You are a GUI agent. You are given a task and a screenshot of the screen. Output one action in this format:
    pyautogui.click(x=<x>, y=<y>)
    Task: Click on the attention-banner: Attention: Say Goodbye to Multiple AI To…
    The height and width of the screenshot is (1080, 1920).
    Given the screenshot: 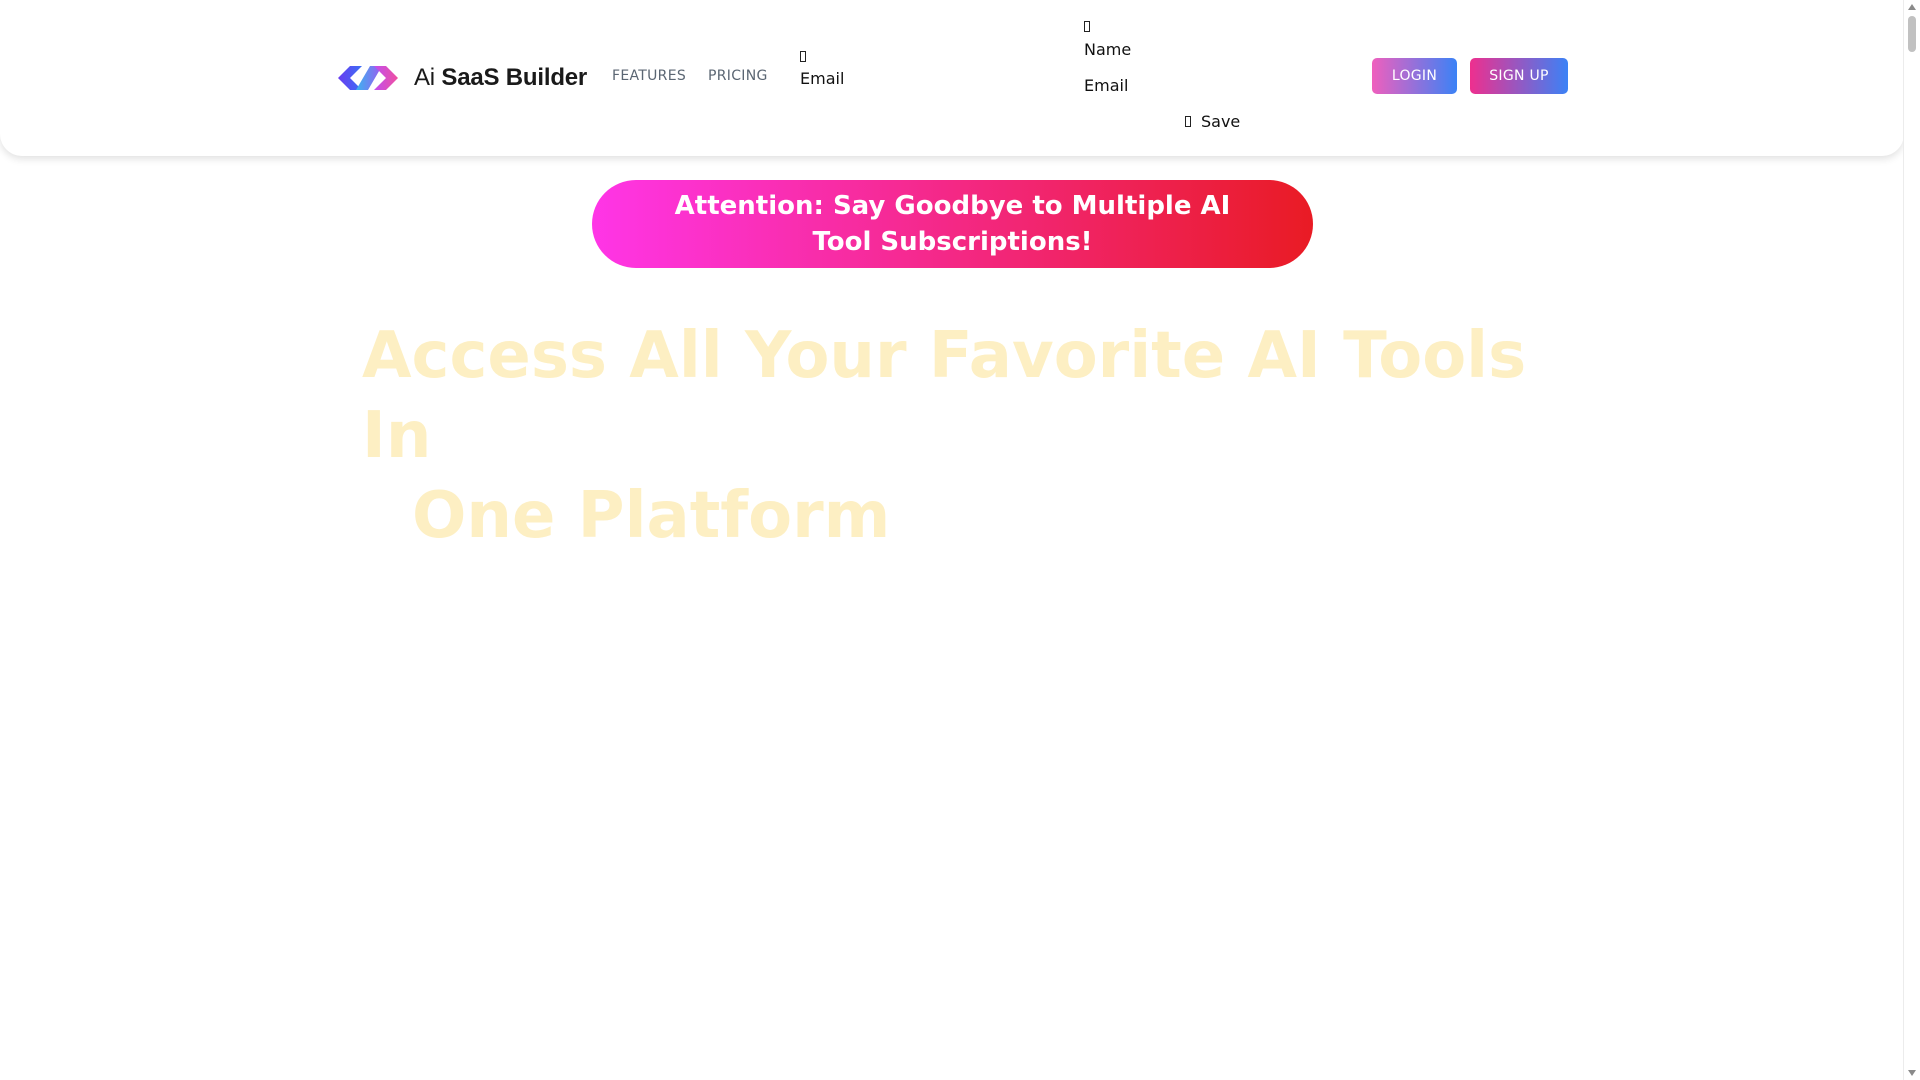 What is the action you would take?
    pyautogui.click(x=952, y=224)
    